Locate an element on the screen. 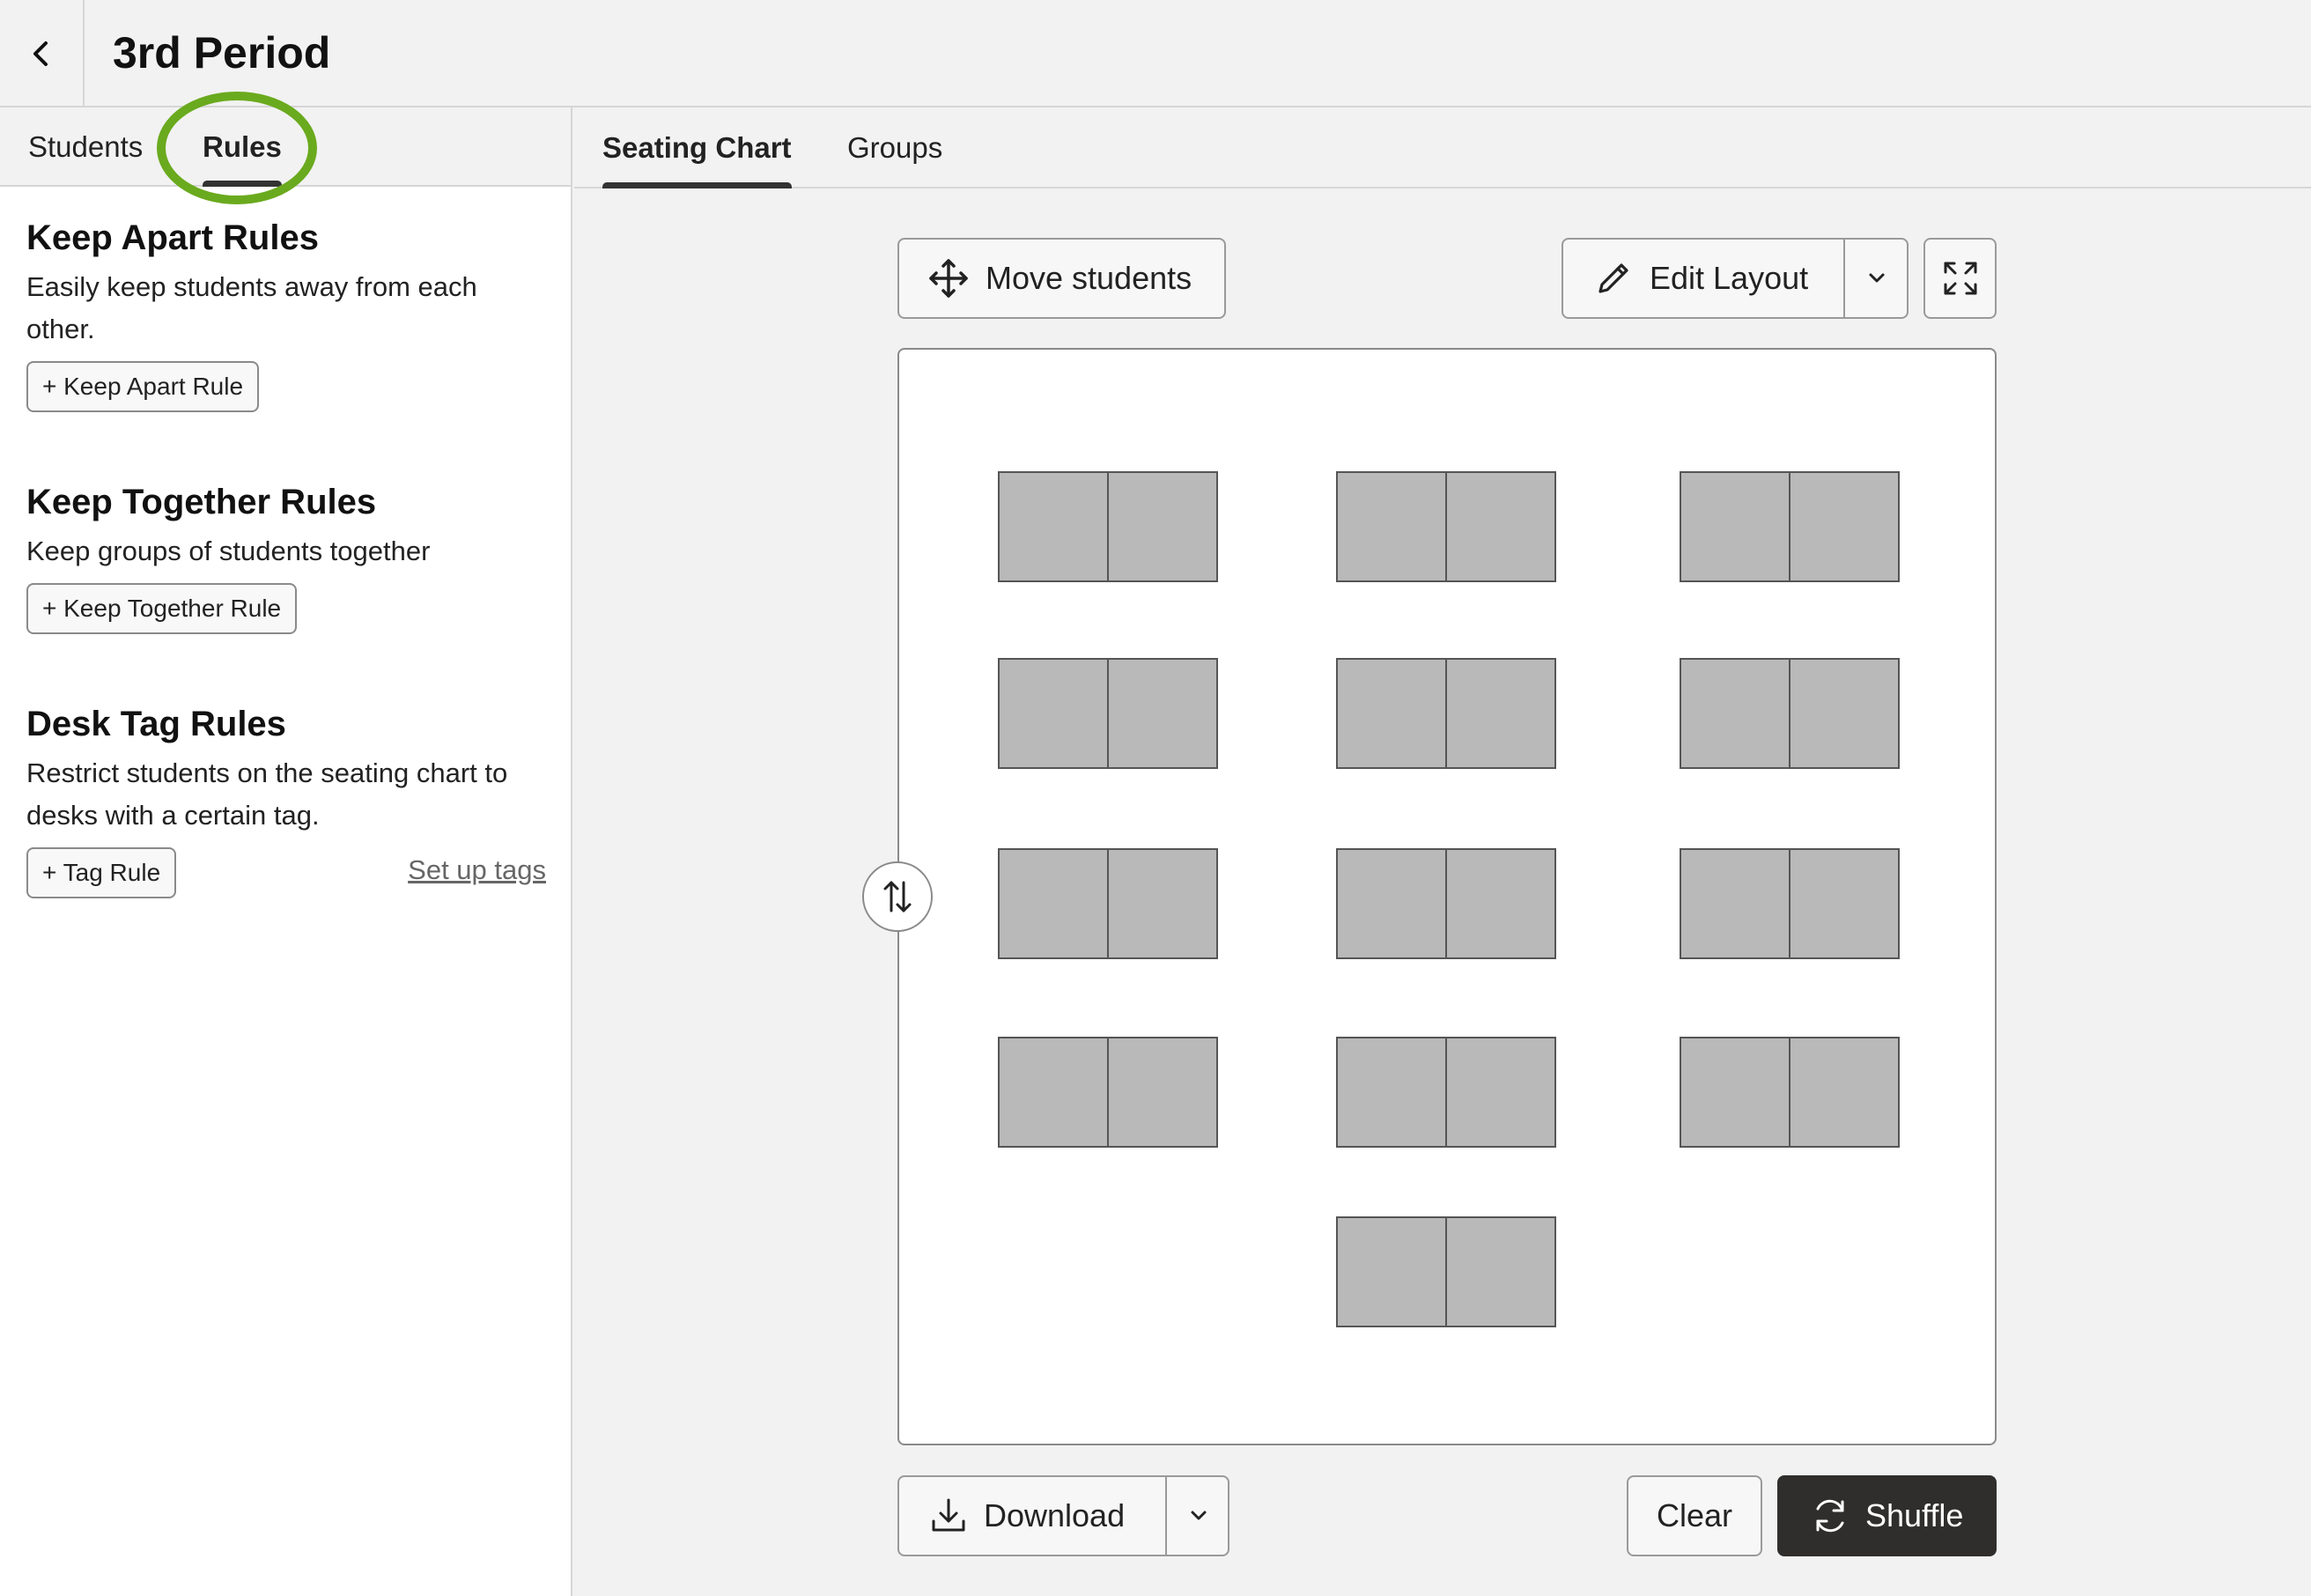 The height and width of the screenshot is (1596, 2311). tab-rules: Rules is located at coordinates (242, 147).